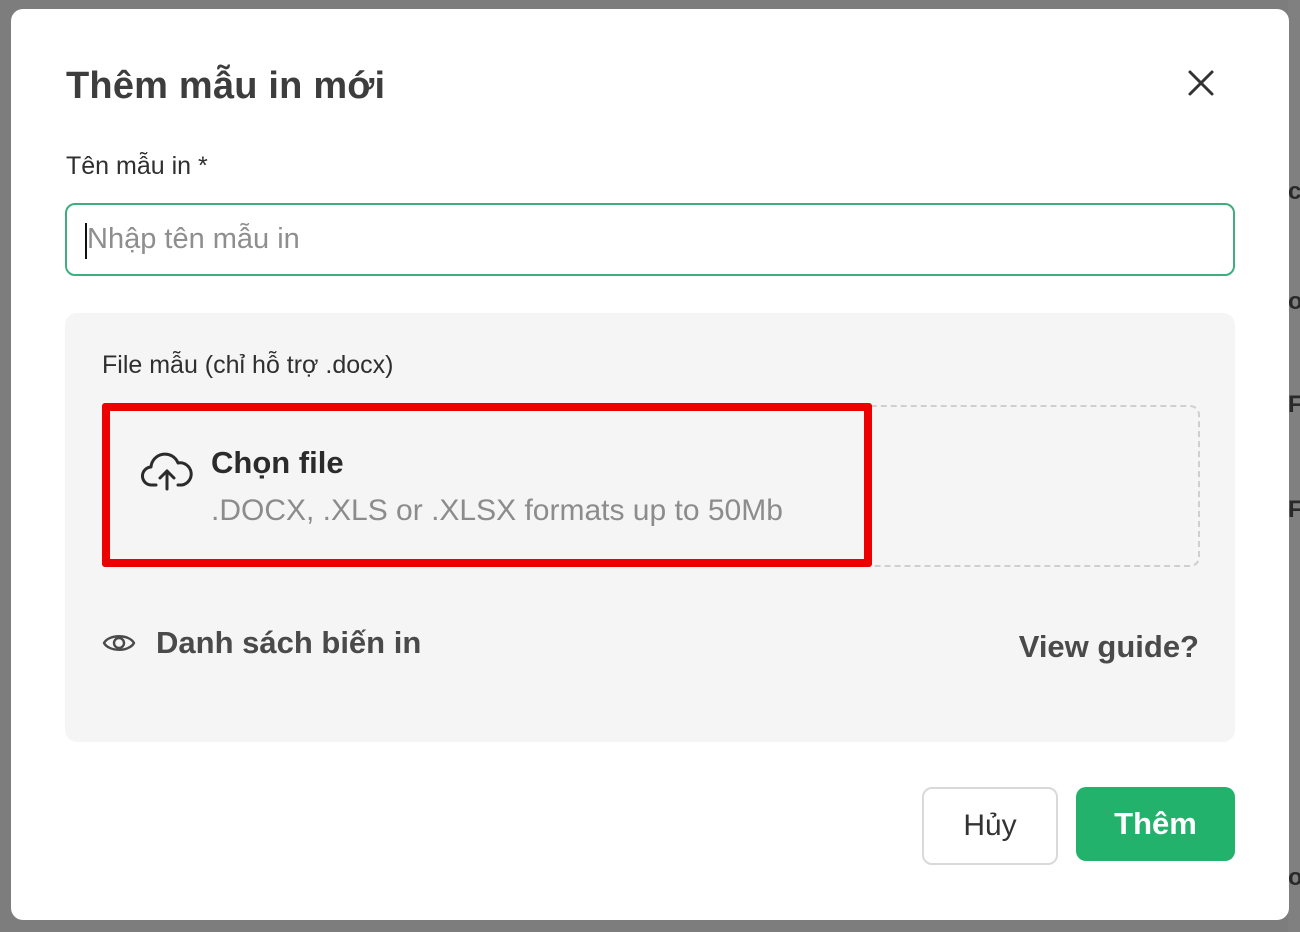 Image resolution: width=1300 pixels, height=932 pixels. I want to click on cloud-upload-icon, so click(167, 471).